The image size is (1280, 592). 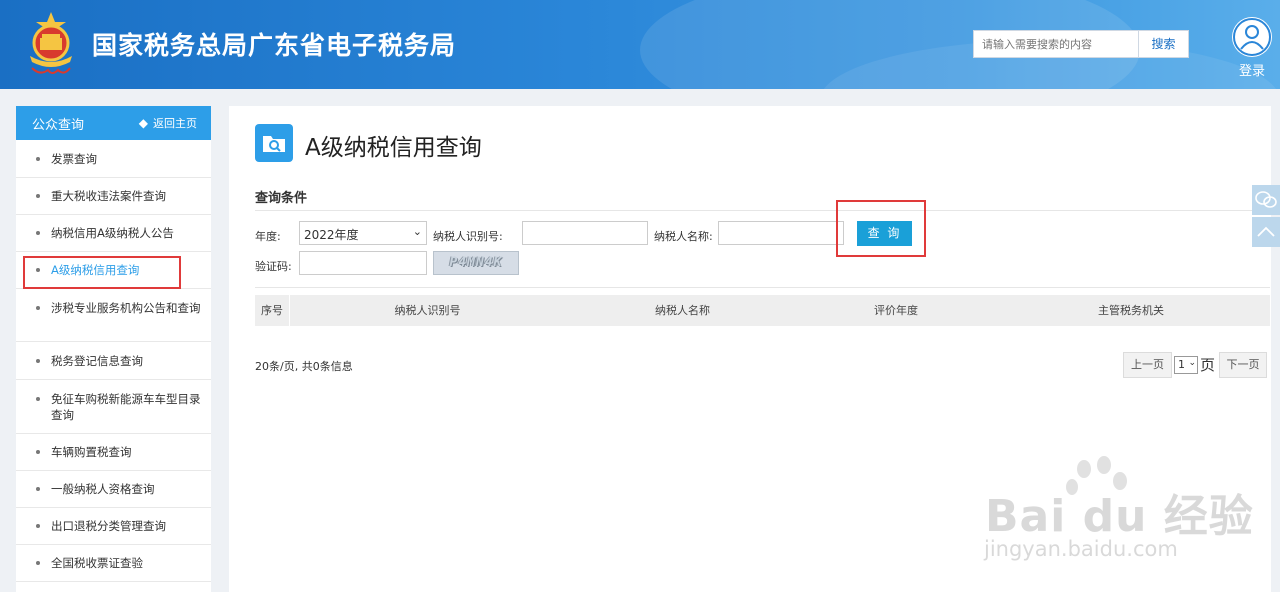 I want to click on login-link: 登录, so click(x=1252, y=69).